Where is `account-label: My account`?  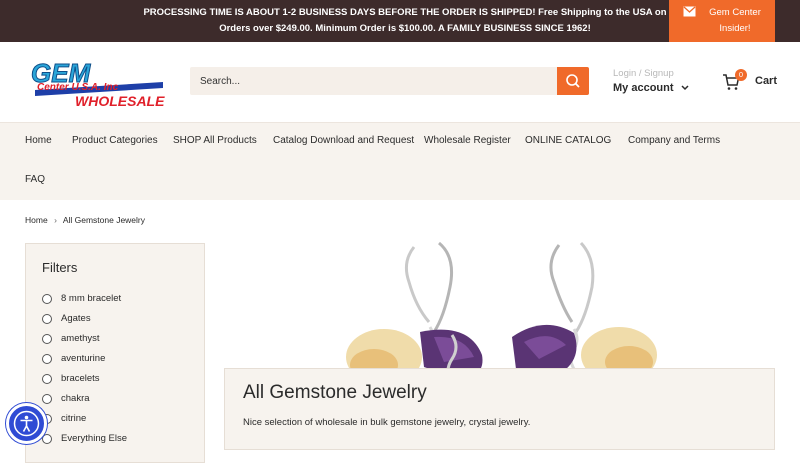 account-label: My account is located at coordinates (643, 88).